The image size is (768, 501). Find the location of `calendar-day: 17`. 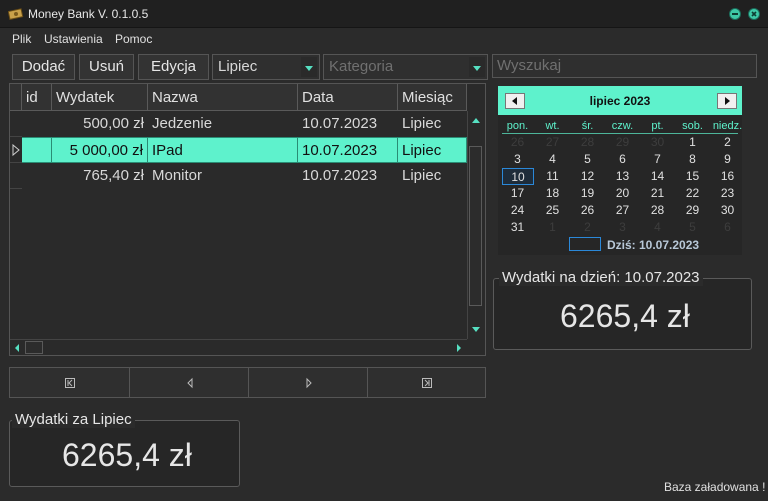

calendar-day: 17 is located at coordinates (517, 193).